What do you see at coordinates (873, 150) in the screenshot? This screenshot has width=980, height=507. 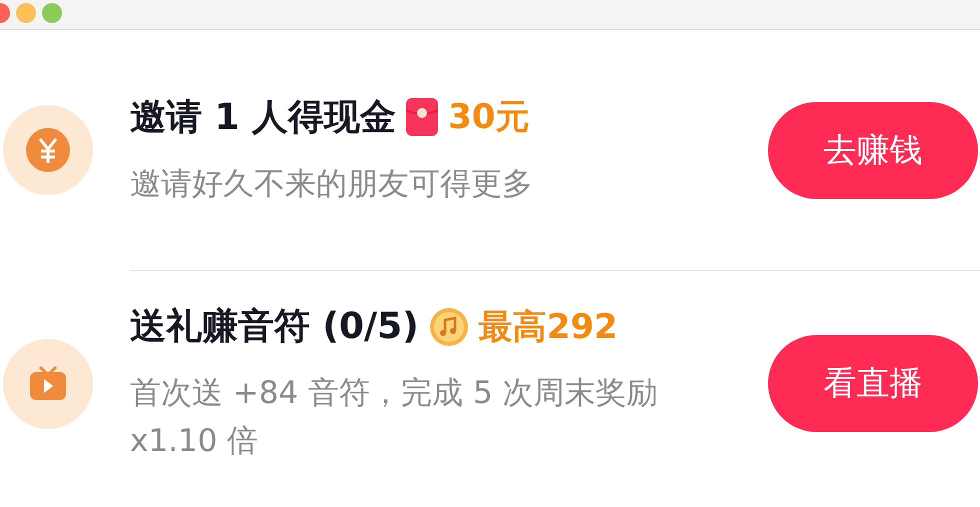 I see `action-button: 去赚钱` at bounding box center [873, 150].